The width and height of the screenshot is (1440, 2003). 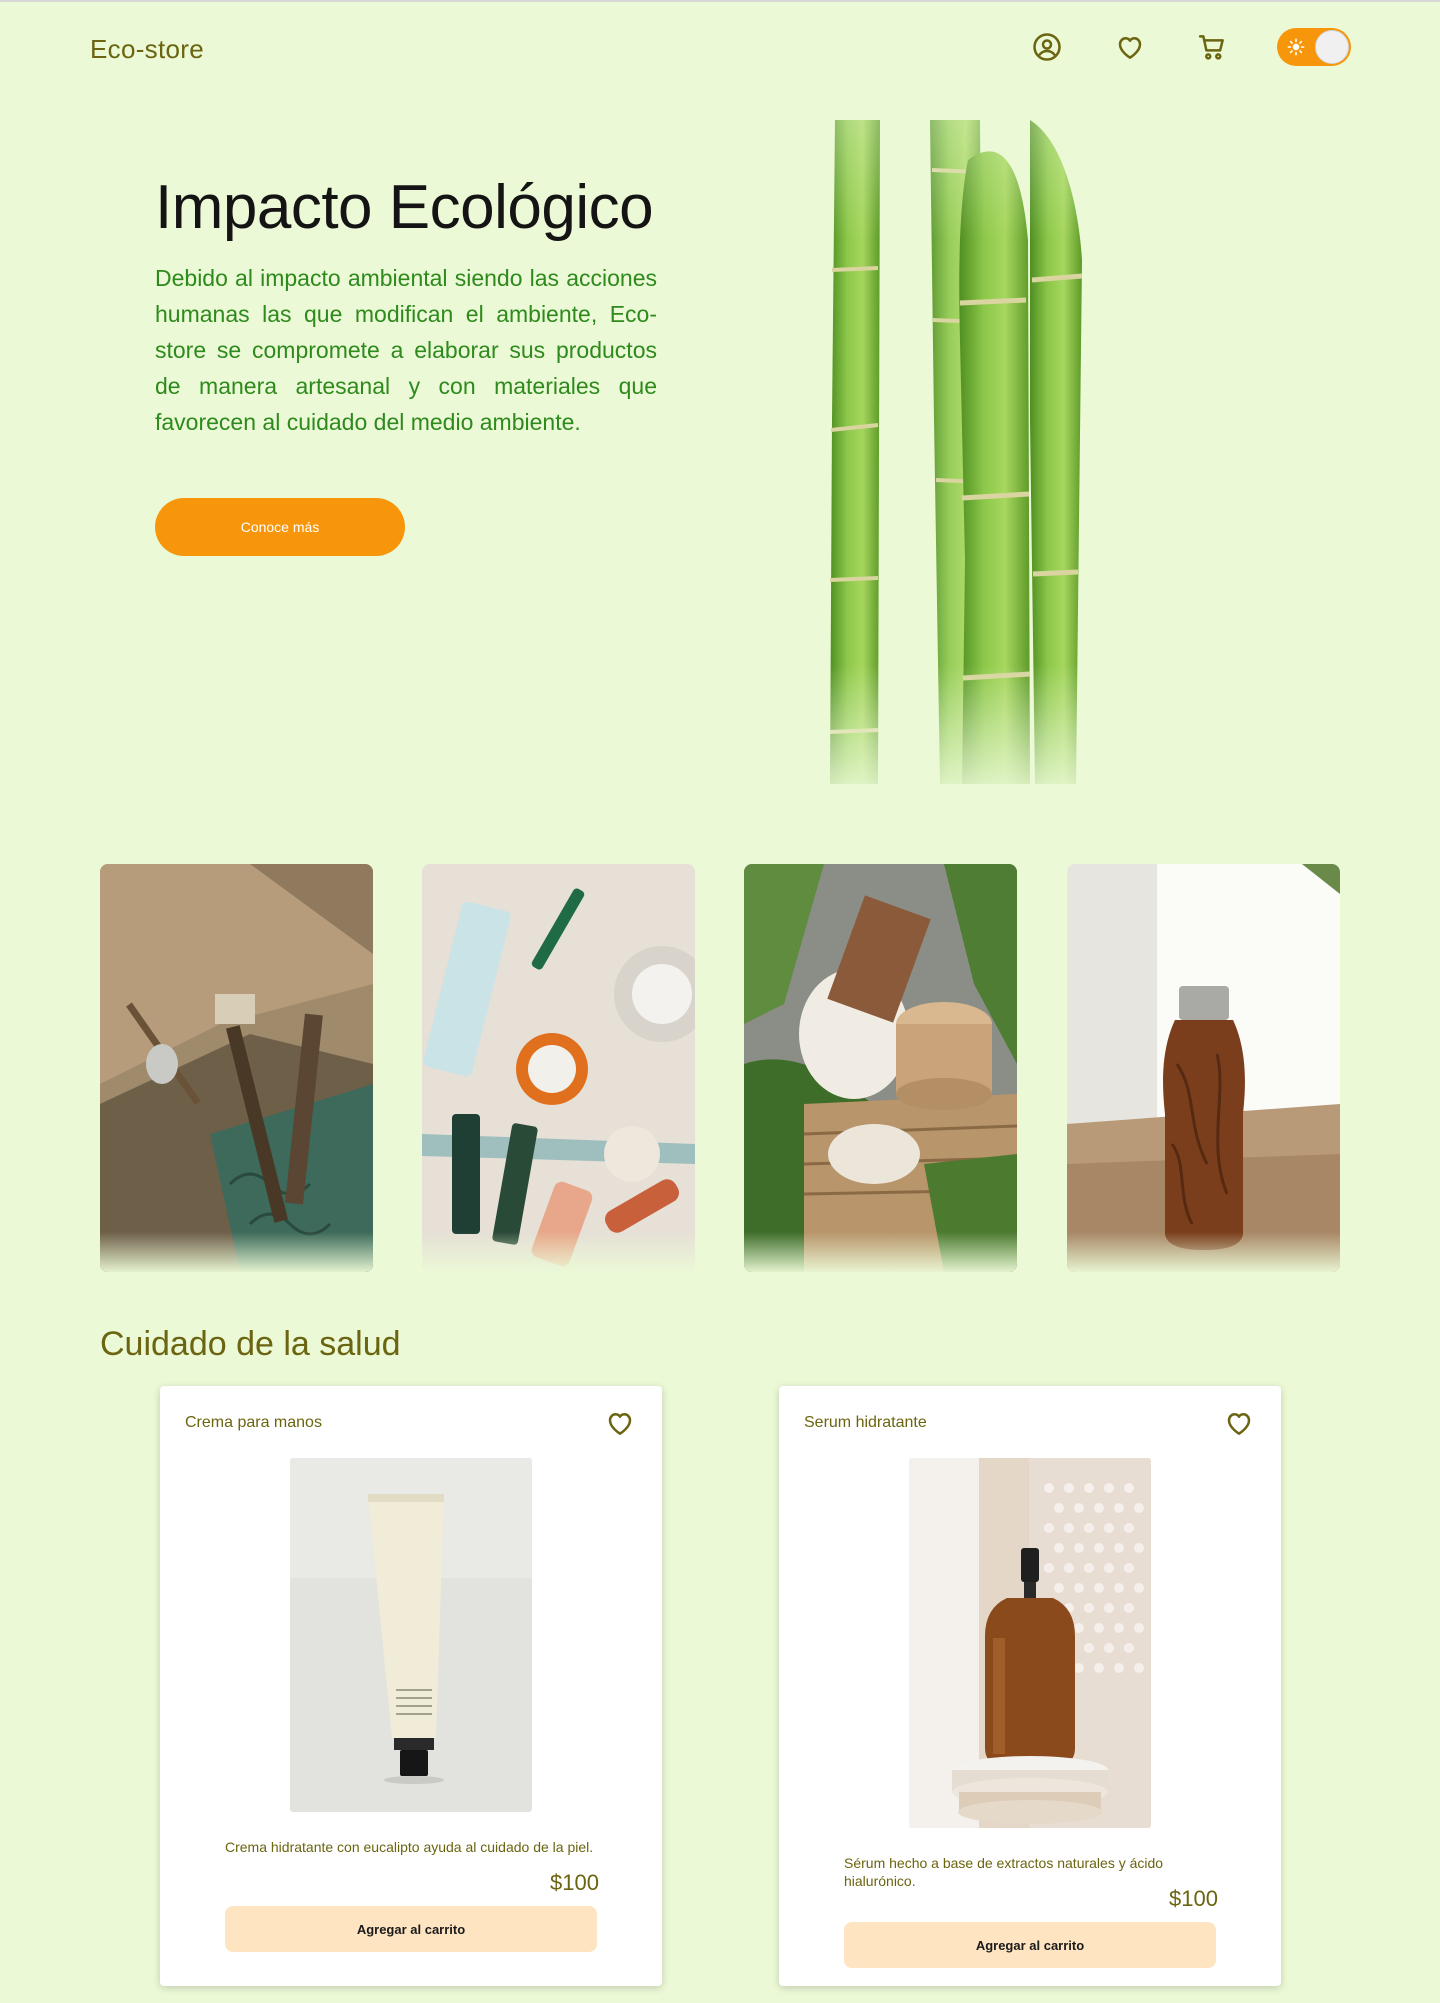 I want to click on toggle-knob, so click(x=1332, y=47).